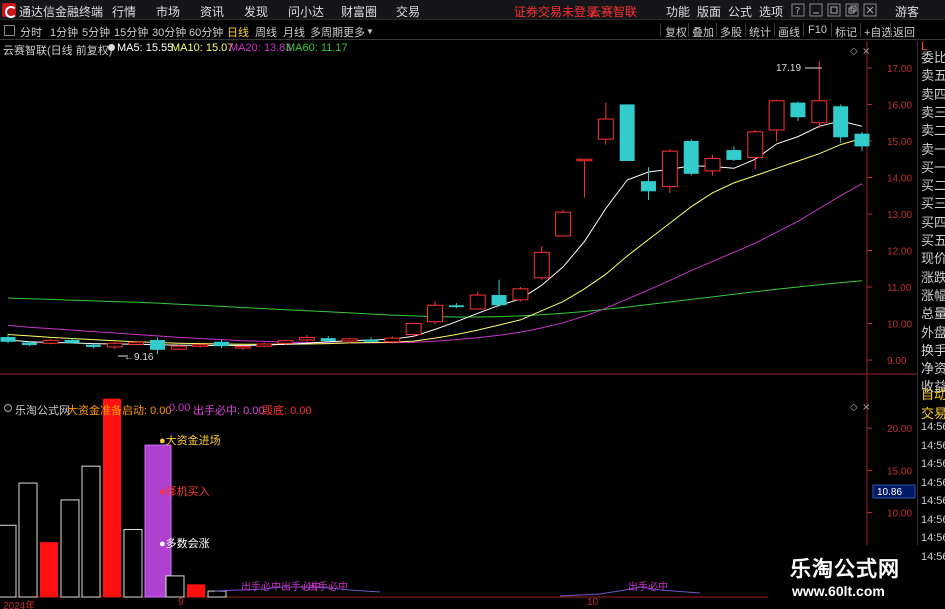 The width and height of the screenshot is (945, 609). I want to click on menu-gongneng: 功能, so click(678, 11).